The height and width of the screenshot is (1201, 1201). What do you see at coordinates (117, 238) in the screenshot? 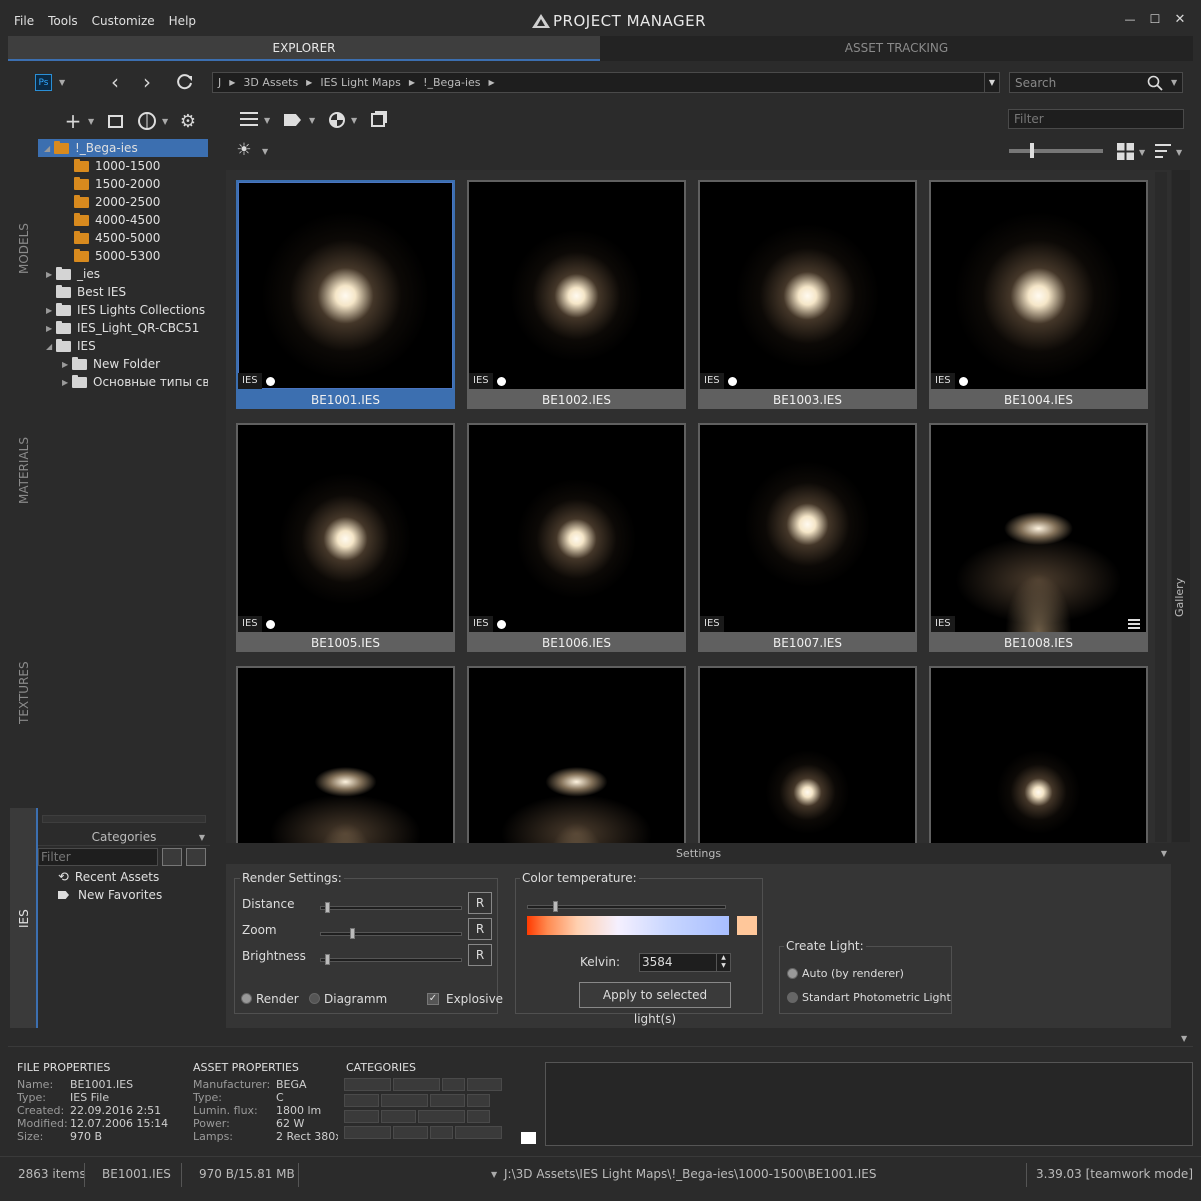
I see `tree-item: 4500-5000` at bounding box center [117, 238].